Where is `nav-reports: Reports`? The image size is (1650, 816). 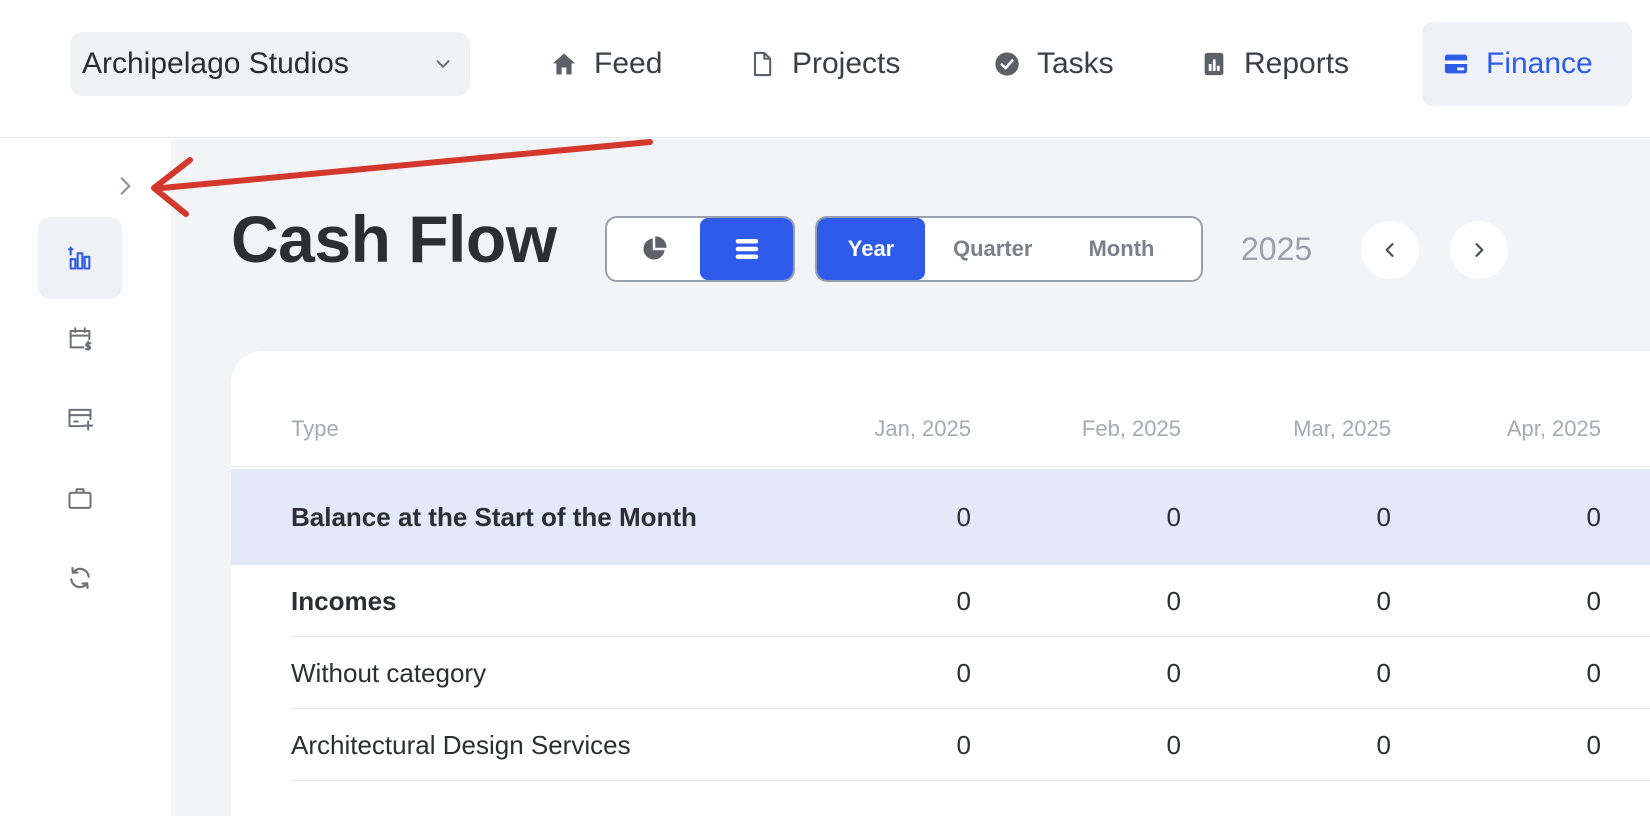 nav-reports: Reports is located at coordinates (1274, 64).